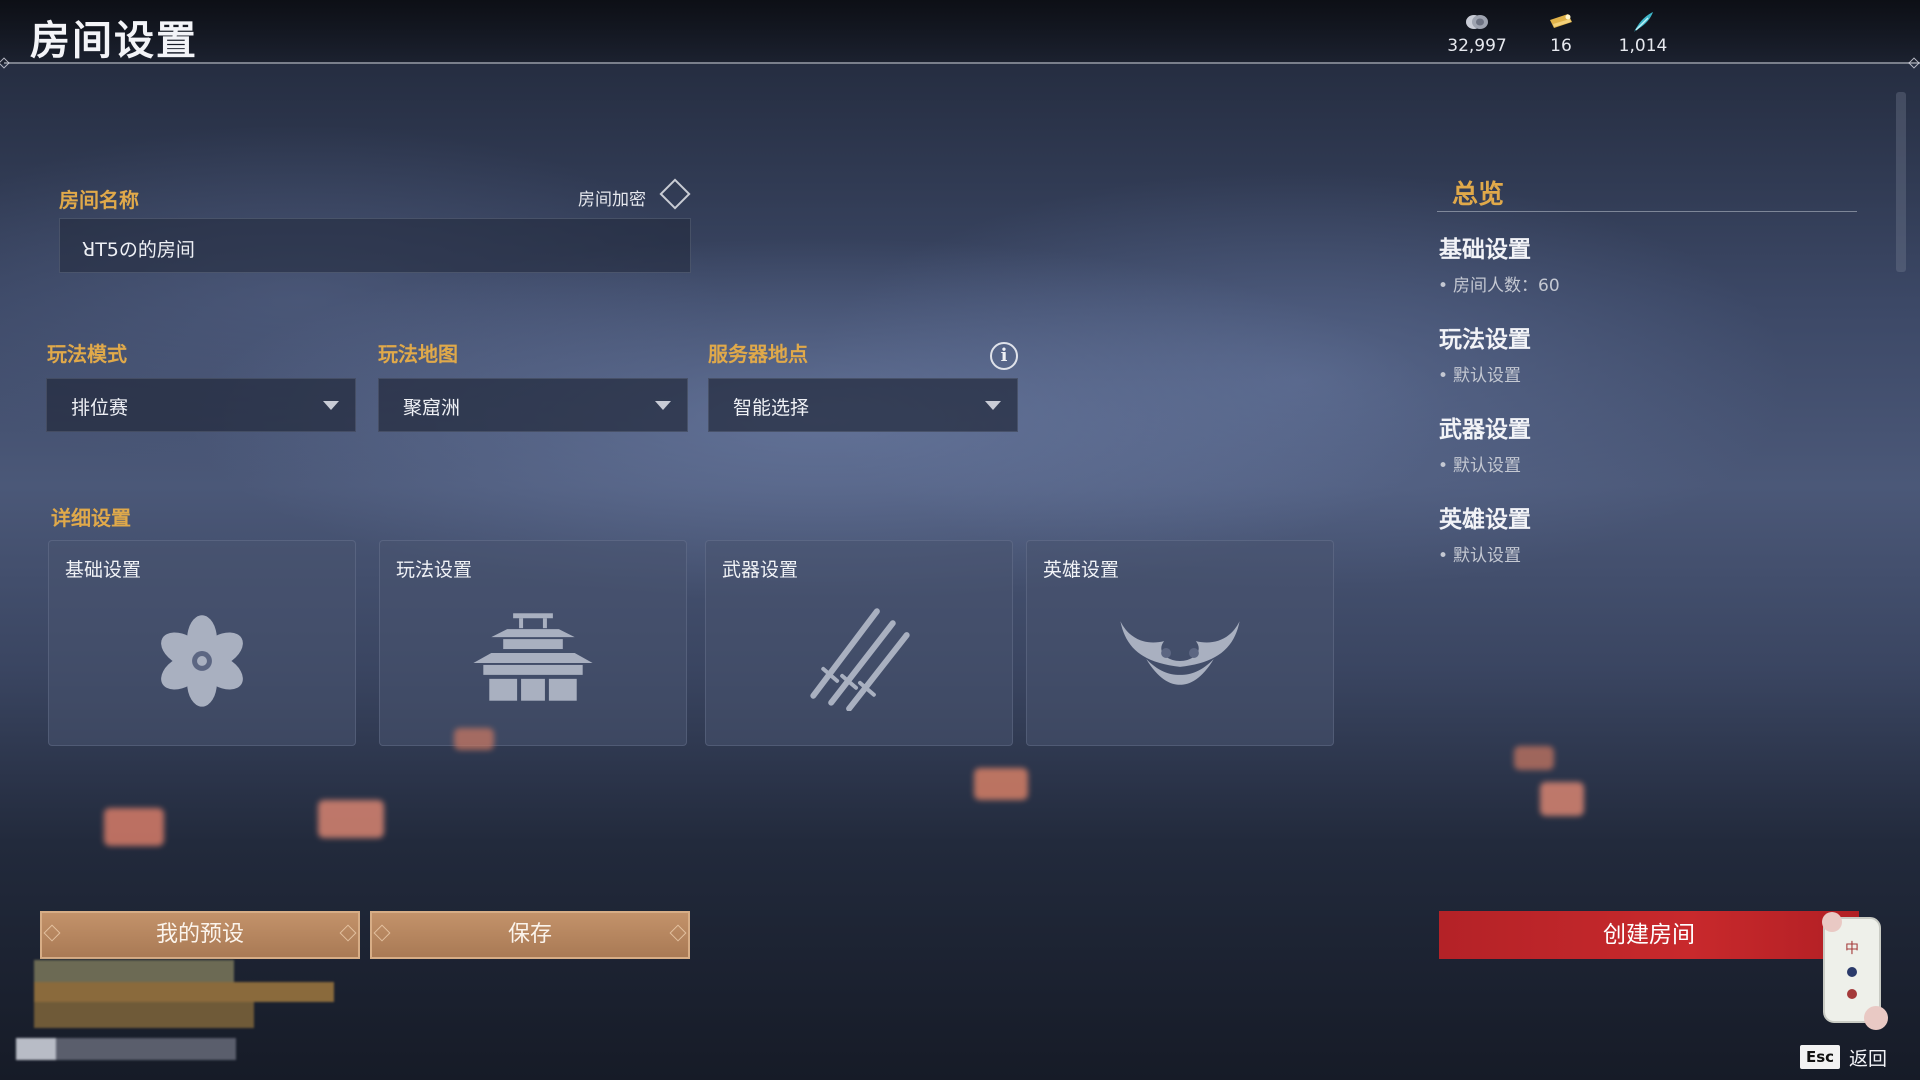 Image resolution: width=1920 pixels, height=1080 pixels. I want to click on details-label: 详细设置, so click(91, 518).